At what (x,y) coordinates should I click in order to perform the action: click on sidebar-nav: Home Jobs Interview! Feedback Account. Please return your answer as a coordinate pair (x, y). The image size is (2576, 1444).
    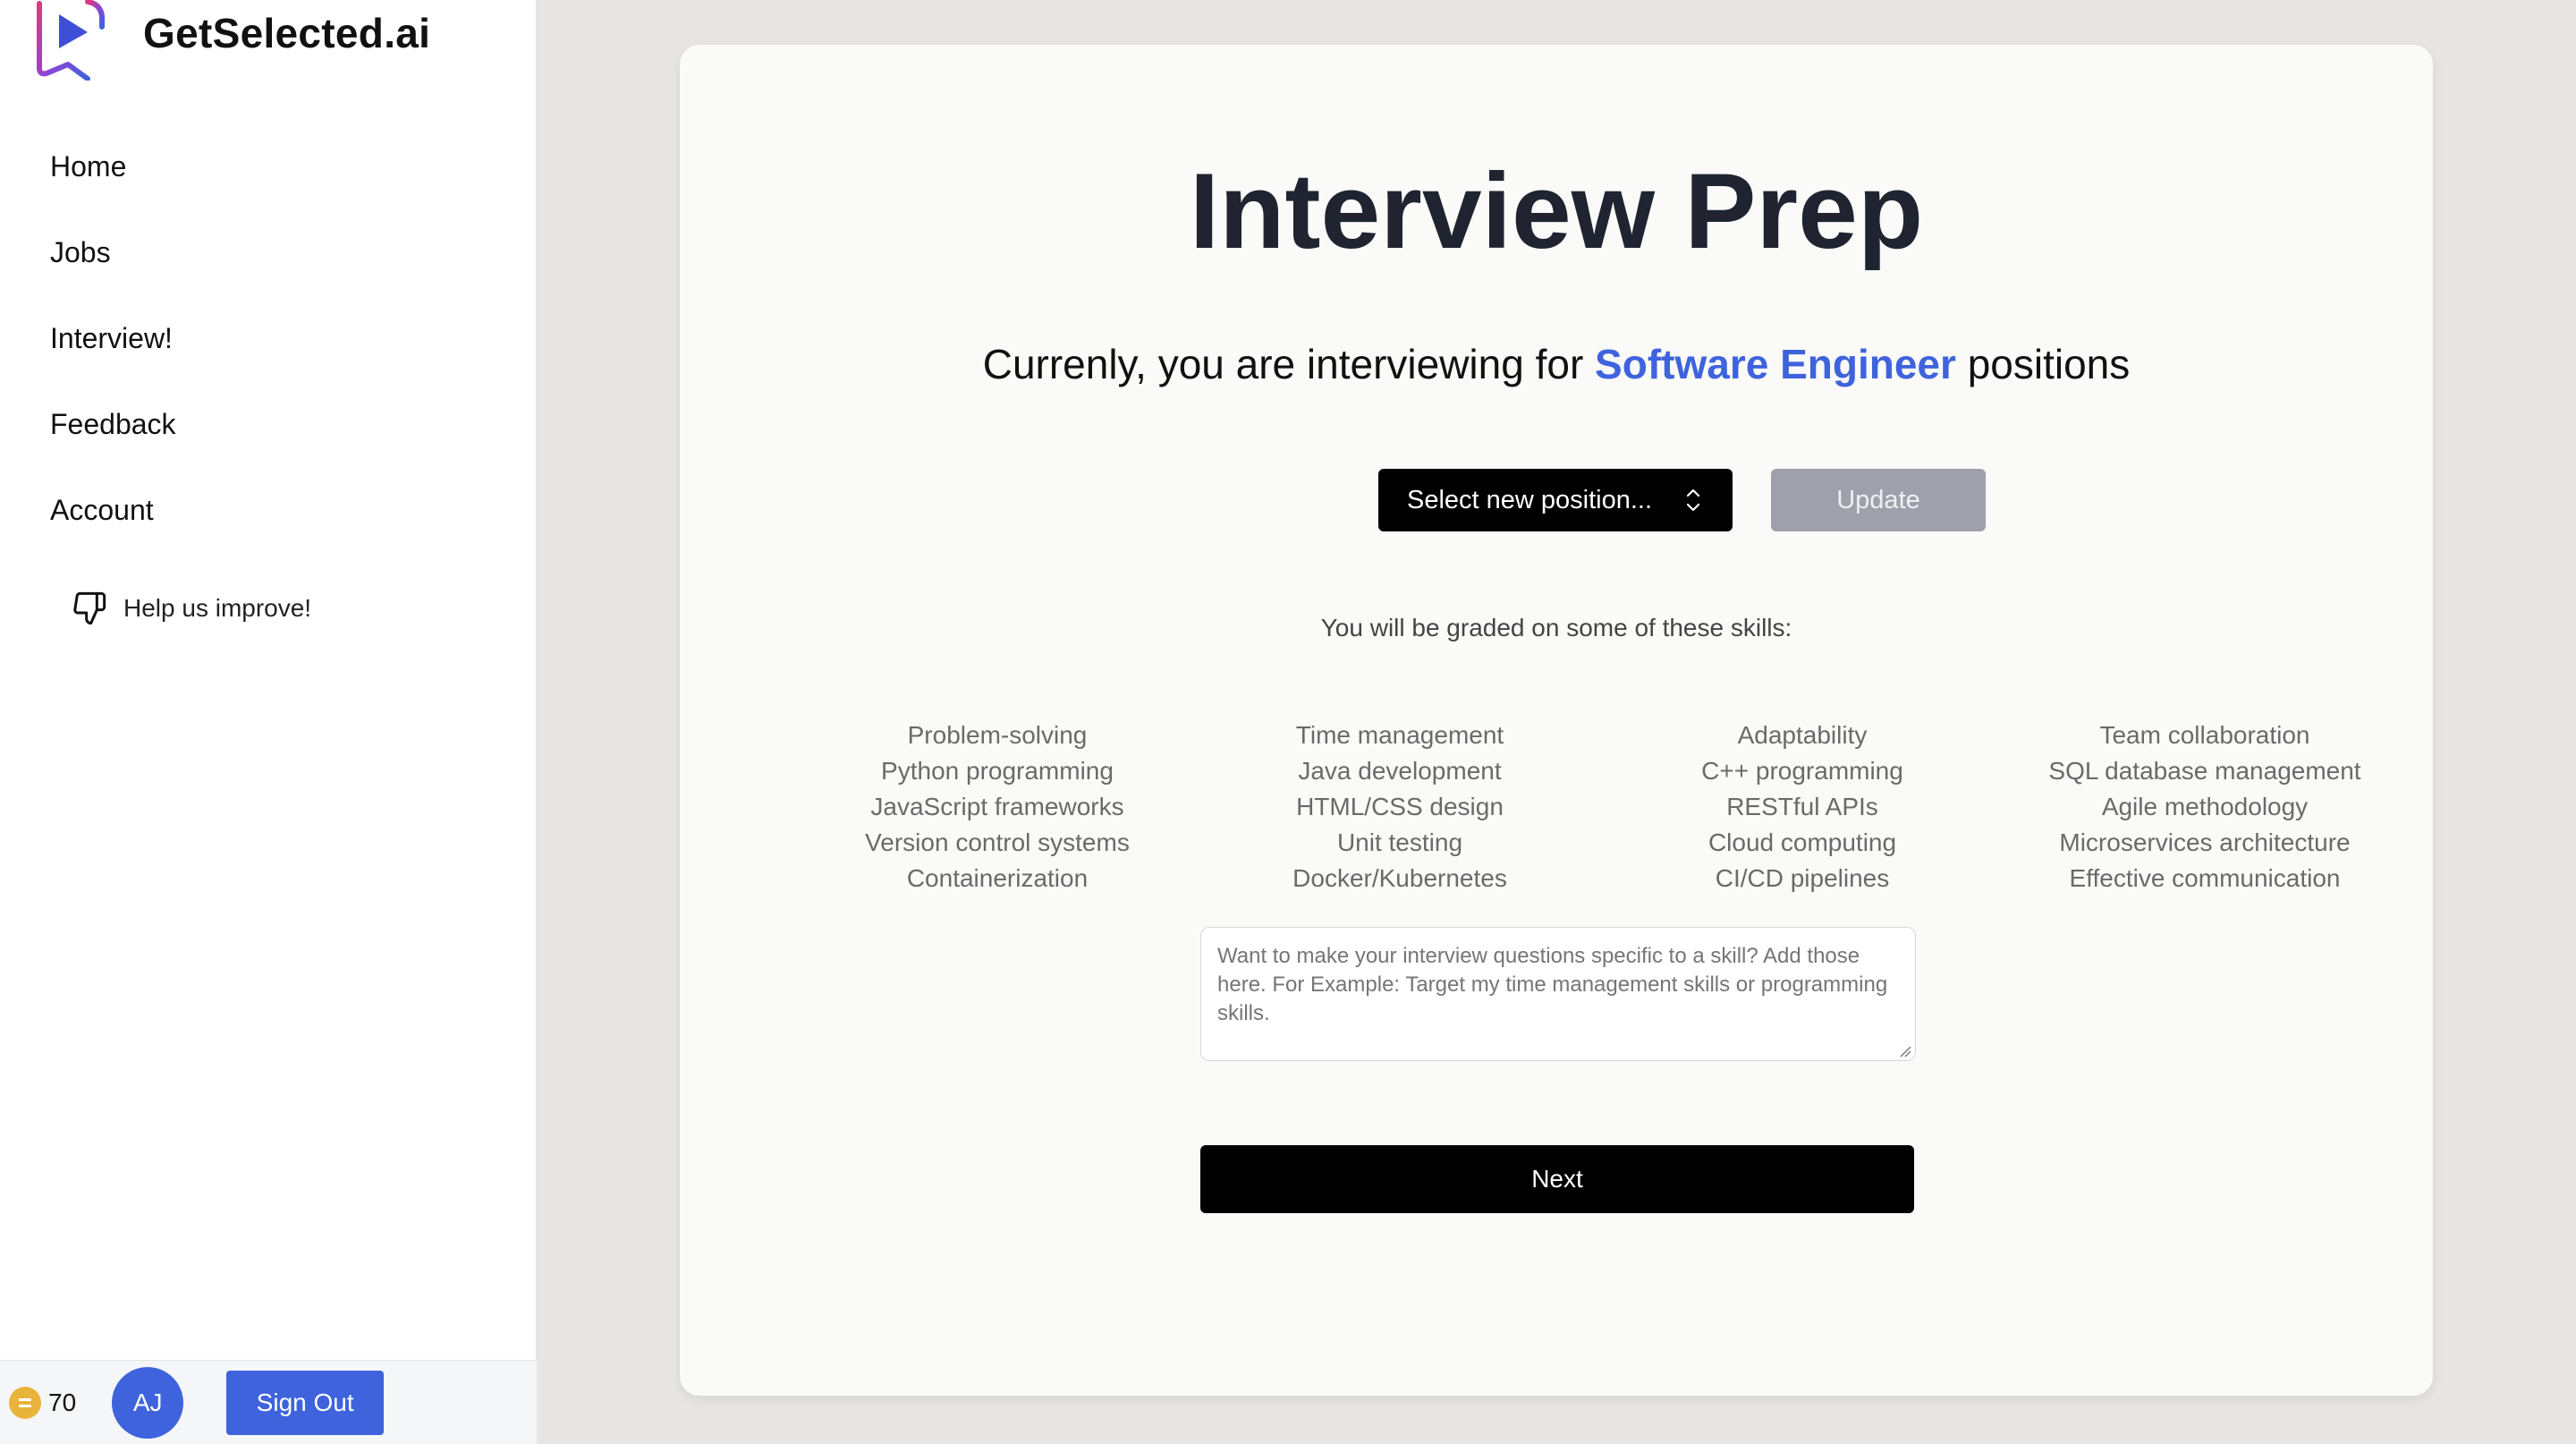
    Looking at the image, I should click on (113, 358).